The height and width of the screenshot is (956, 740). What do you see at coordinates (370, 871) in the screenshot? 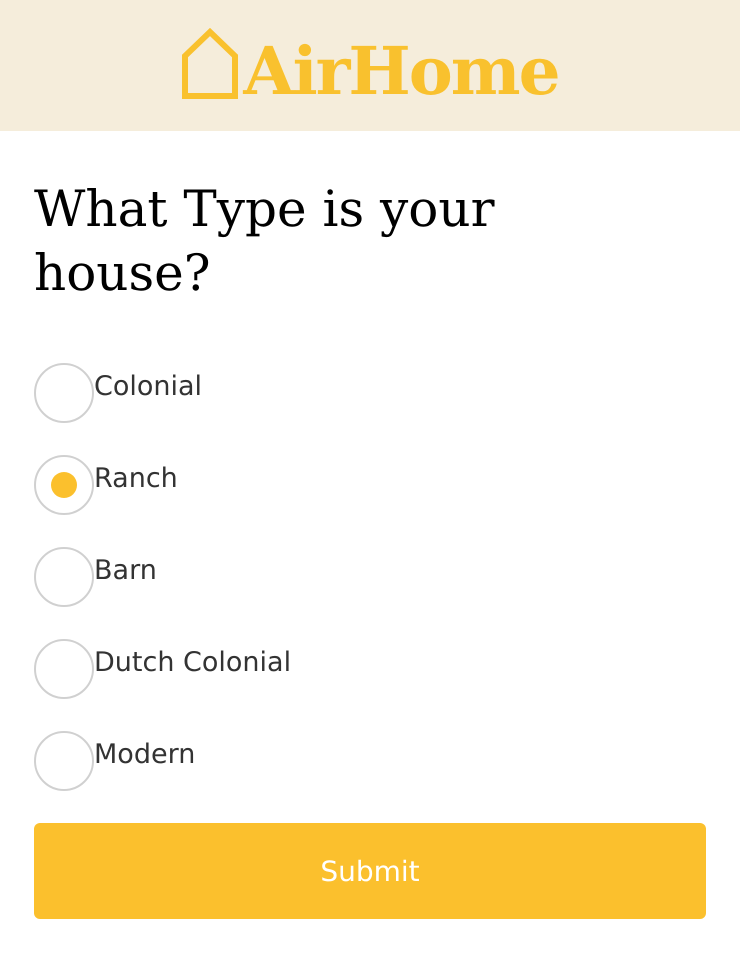
I see `submit-button: Submit` at bounding box center [370, 871].